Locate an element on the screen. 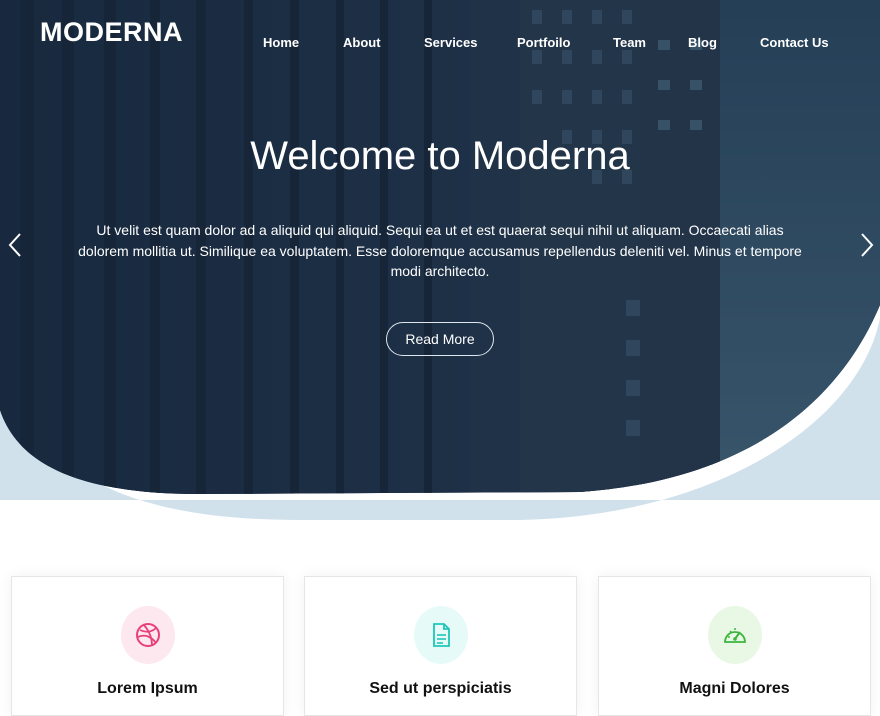 The width and height of the screenshot is (880, 716). feature-title: Sed ut perspiciatis is located at coordinates (440, 688).